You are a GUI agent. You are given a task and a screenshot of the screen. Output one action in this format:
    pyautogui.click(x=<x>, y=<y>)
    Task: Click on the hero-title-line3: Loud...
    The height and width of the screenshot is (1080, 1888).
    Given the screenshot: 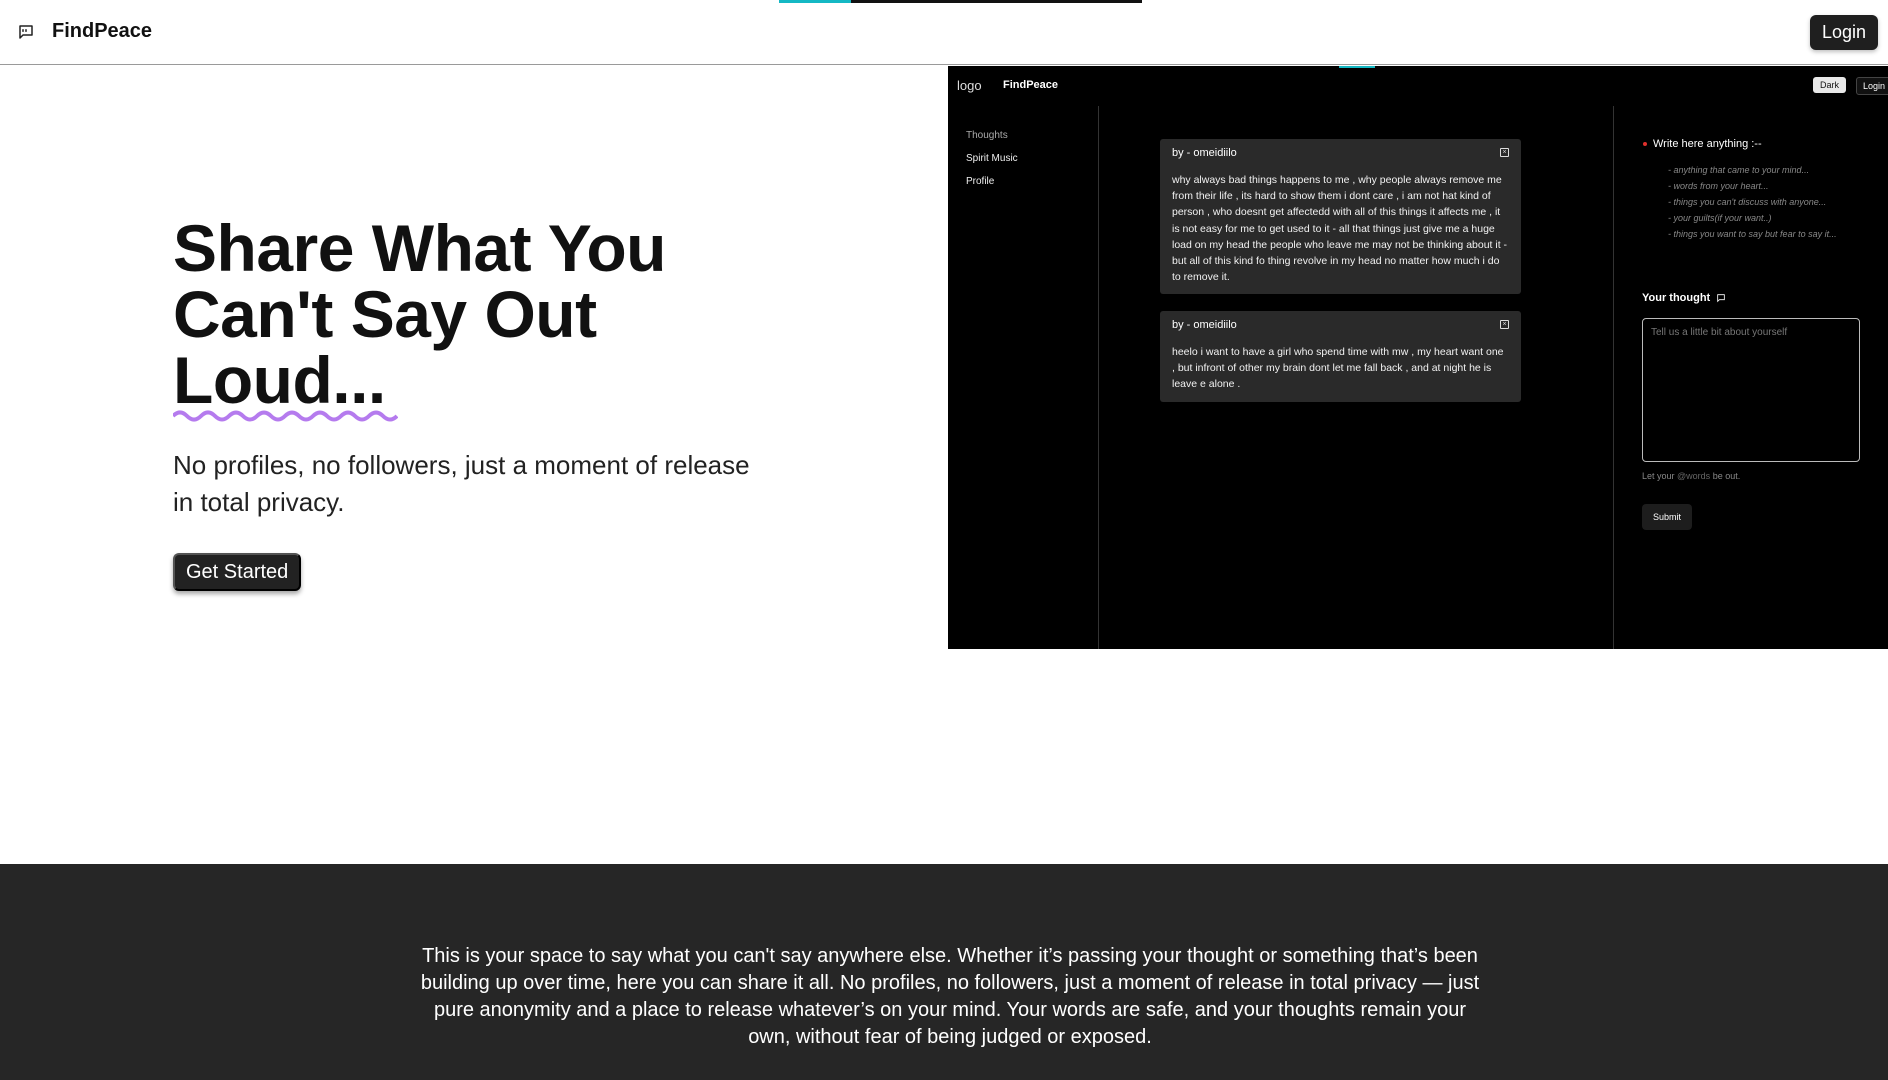 What is the action you would take?
    pyautogui.click(x=285, y=384)
    